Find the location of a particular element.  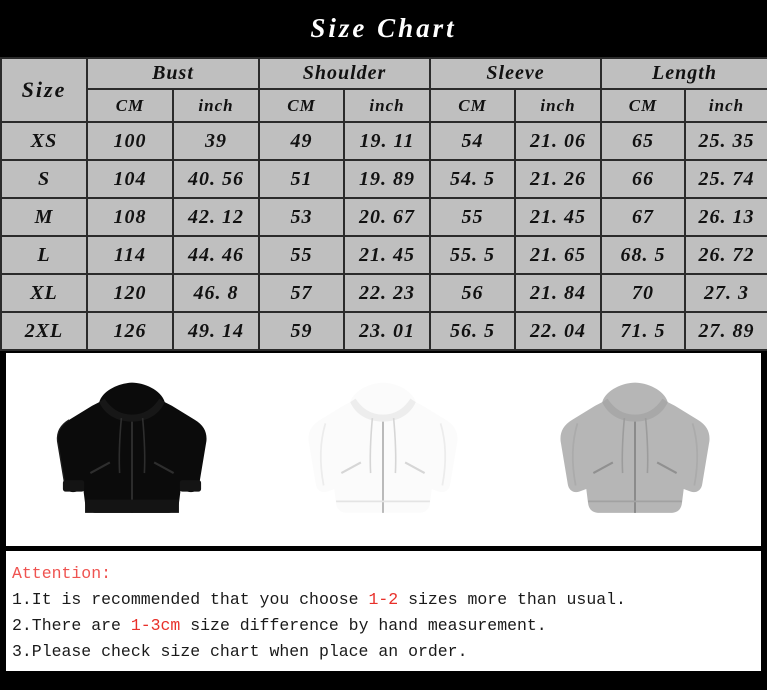

header-sleeve-inch: inch is located at coordinates (558, 105).